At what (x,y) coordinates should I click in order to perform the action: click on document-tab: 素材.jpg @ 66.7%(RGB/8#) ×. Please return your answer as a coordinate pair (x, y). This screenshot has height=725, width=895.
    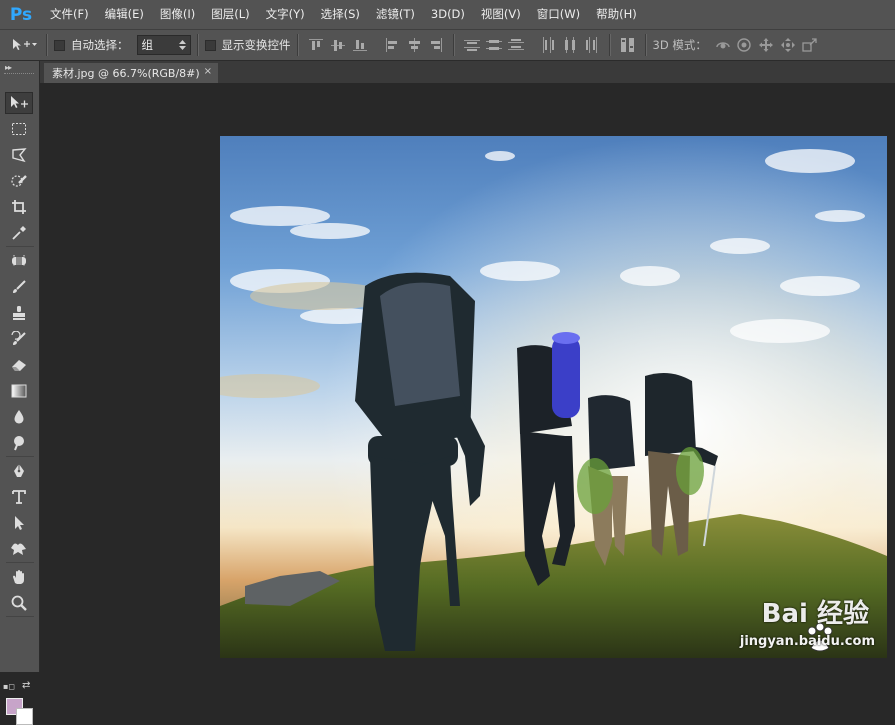
    Looking at the image, I should click on (131, 73).